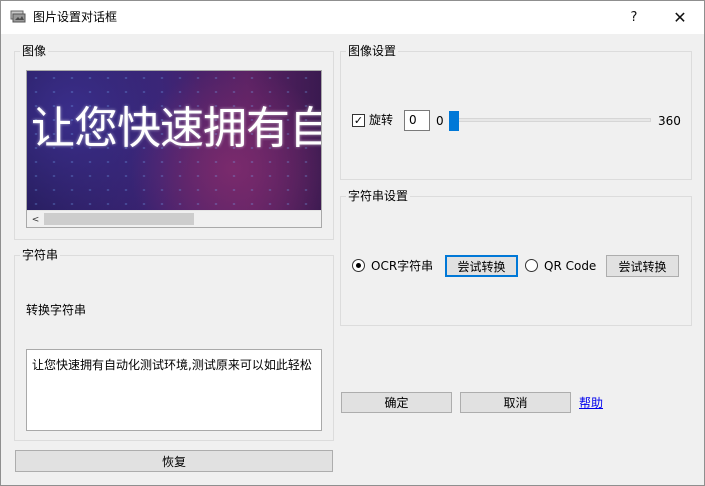 This screenshot has height=486, width=705. I want to click on ocr-radio, so click(358, 265).